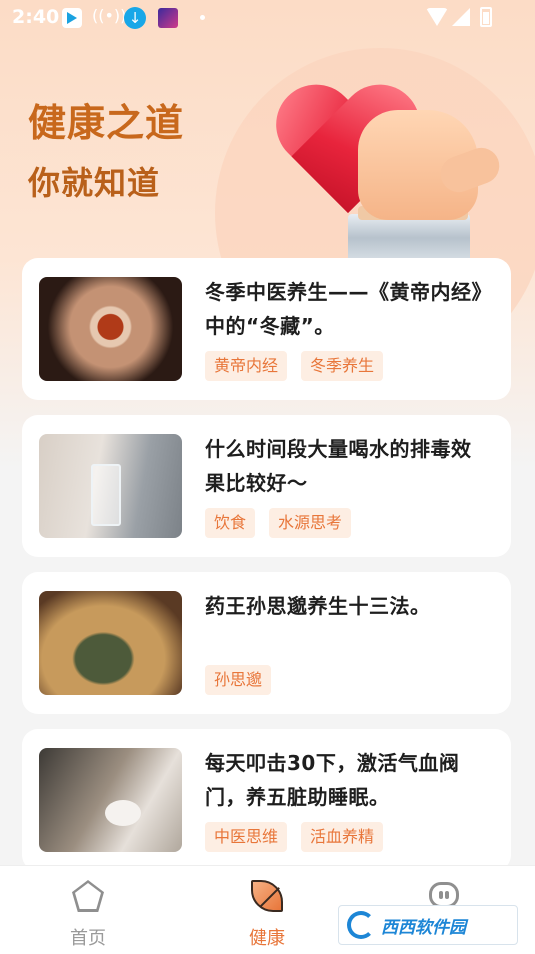 This screenshot has height=954, width=535. Describe the element at coordinates (267, 896) in the screenshot. I see `leaf-icon` at that location.